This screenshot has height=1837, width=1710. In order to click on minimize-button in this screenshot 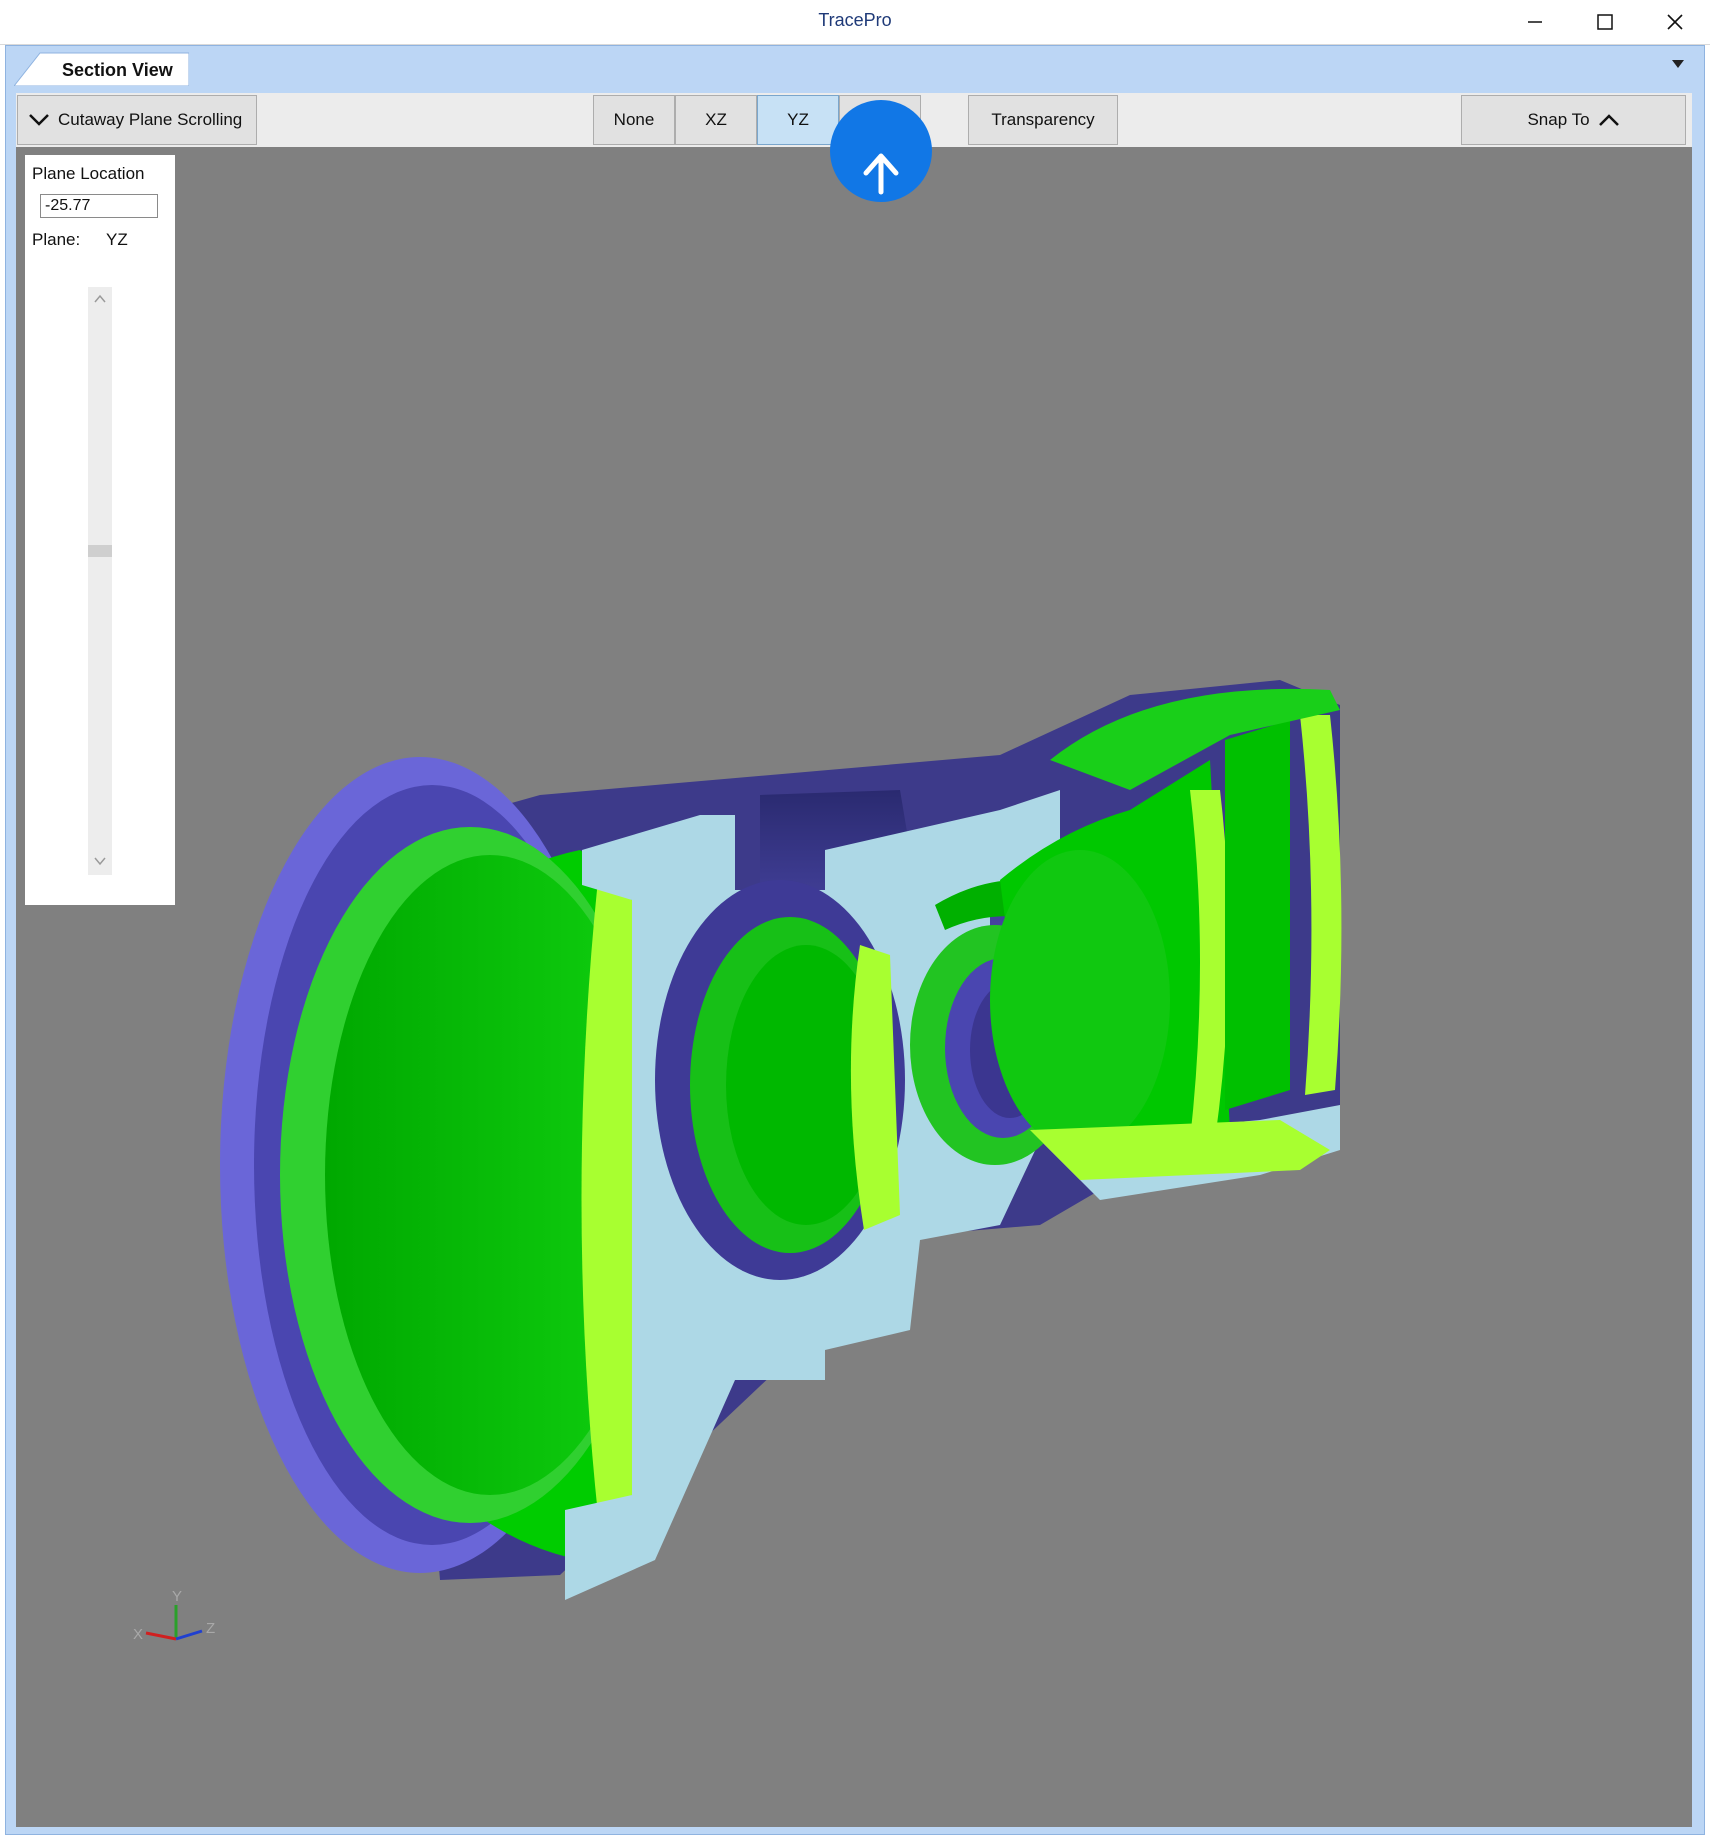, I will do `click(1535, 22)`.